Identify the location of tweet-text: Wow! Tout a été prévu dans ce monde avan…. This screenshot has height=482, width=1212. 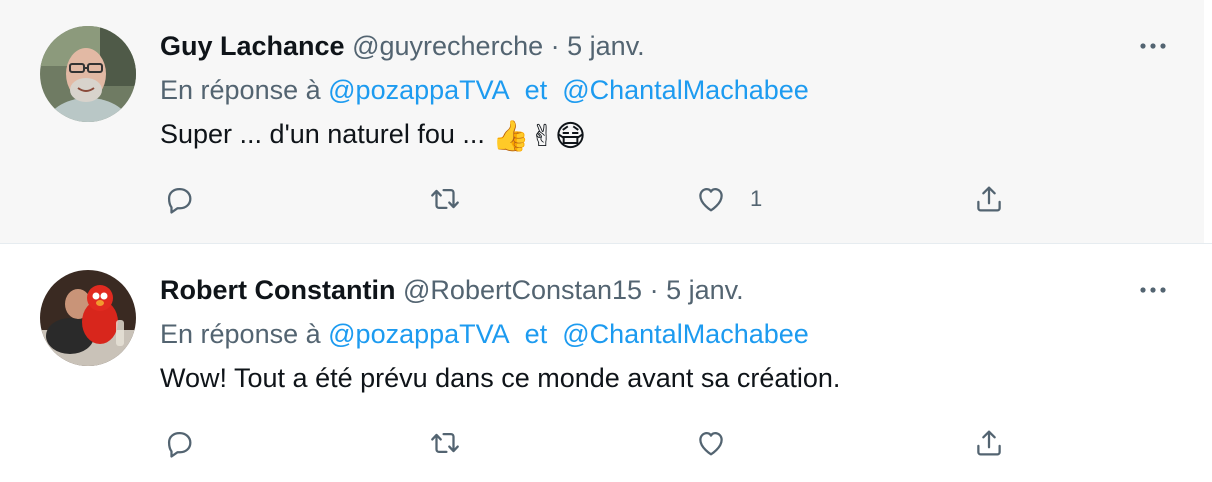
(500, 378).